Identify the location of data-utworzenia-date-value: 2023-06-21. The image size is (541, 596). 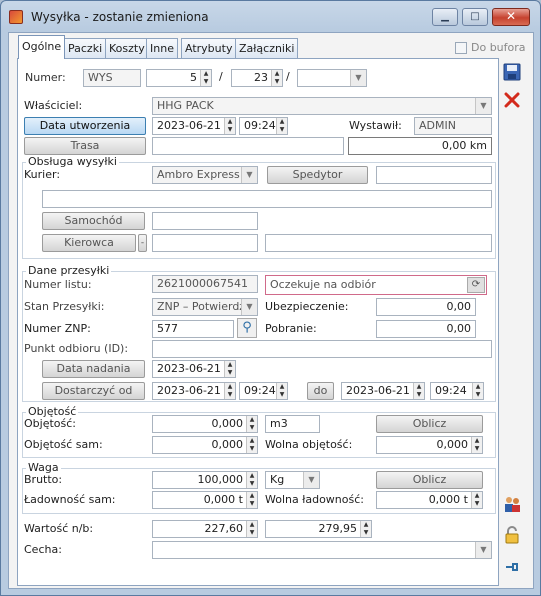
(189, 125).